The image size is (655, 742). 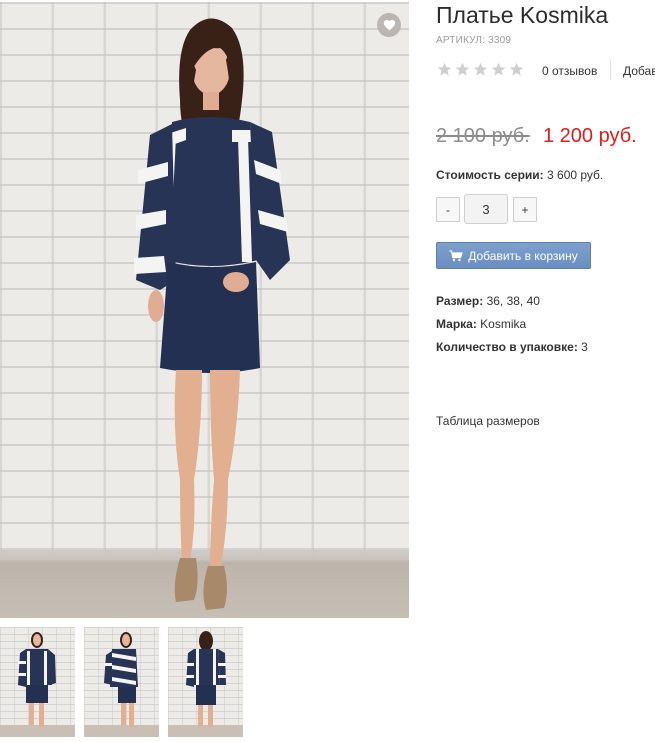 I want to click on prop-brand-value: Kosmika, so click(x=503, y=324).